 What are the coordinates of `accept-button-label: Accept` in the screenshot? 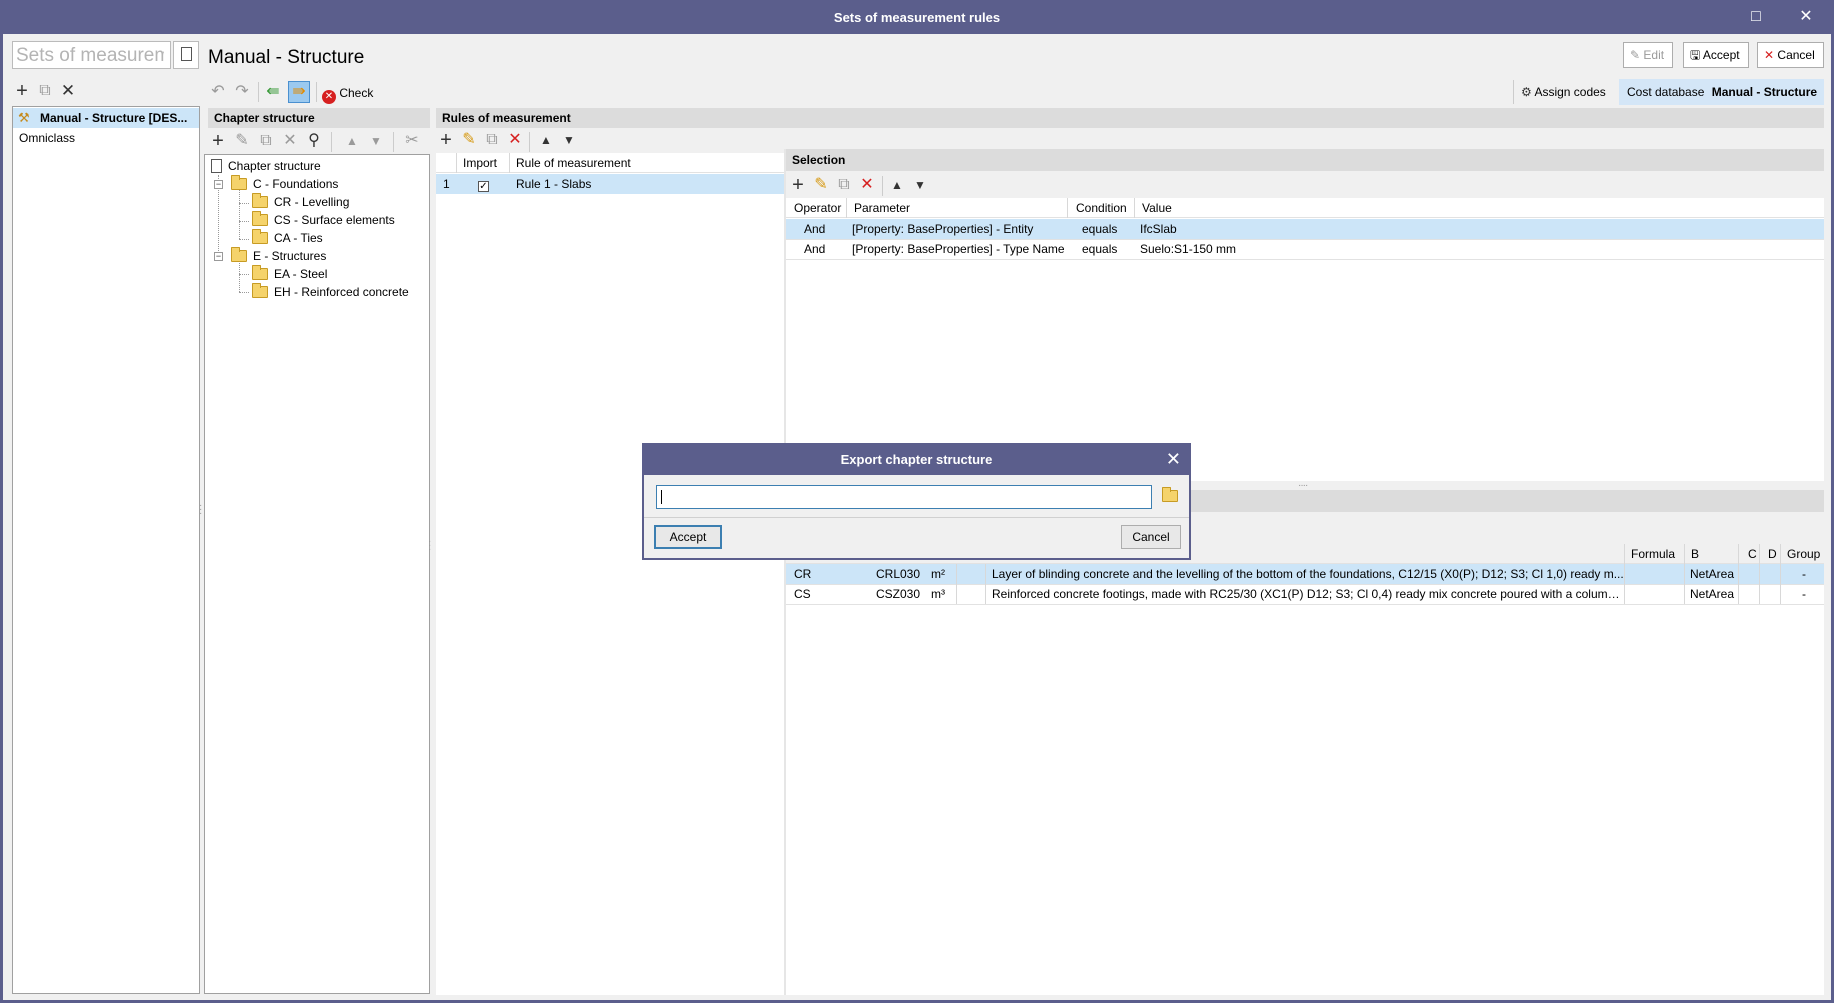 It's located at (1721, 55).